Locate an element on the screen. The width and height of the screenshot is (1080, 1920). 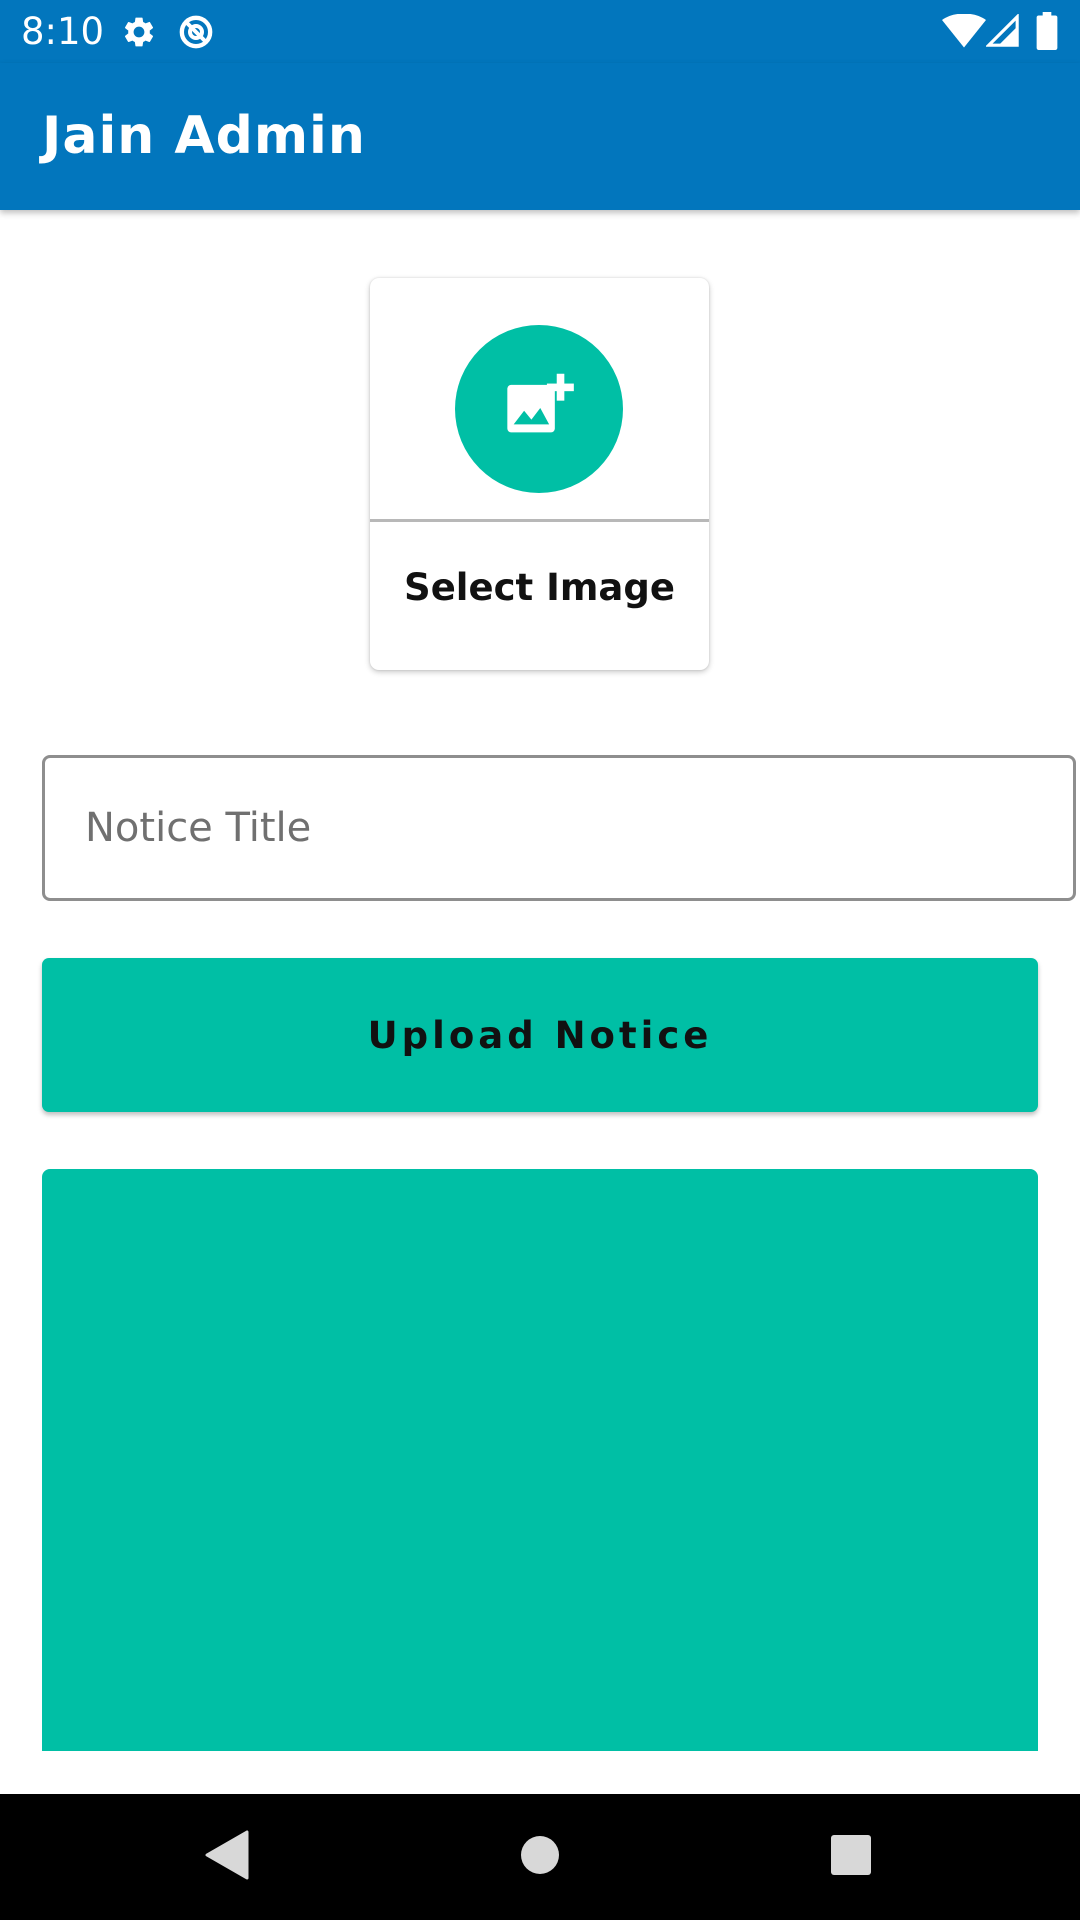
add-photo-icon is located at coordinates (539, 409).